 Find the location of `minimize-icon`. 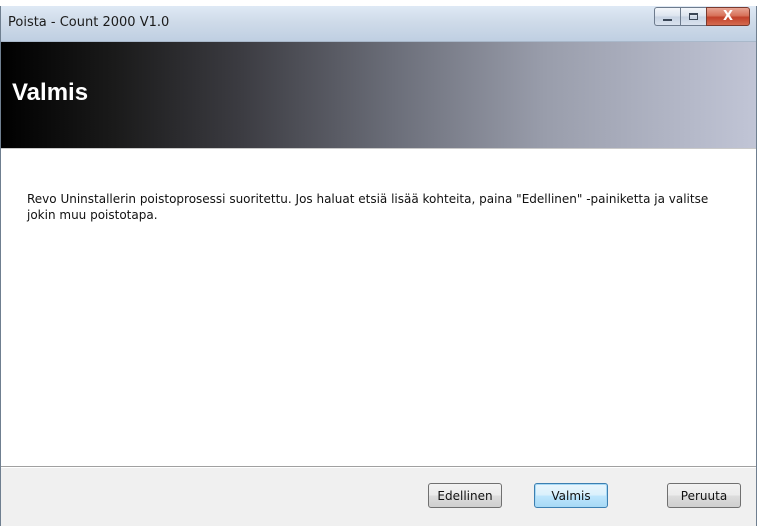

minimize-icon is located at coordinates (667, 19).